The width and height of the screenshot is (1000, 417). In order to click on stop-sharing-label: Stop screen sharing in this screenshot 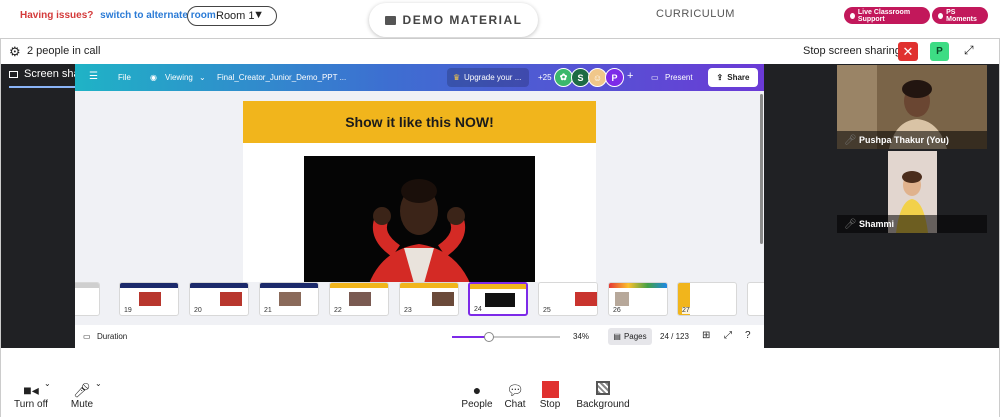, I will do `click(852, 51)`.